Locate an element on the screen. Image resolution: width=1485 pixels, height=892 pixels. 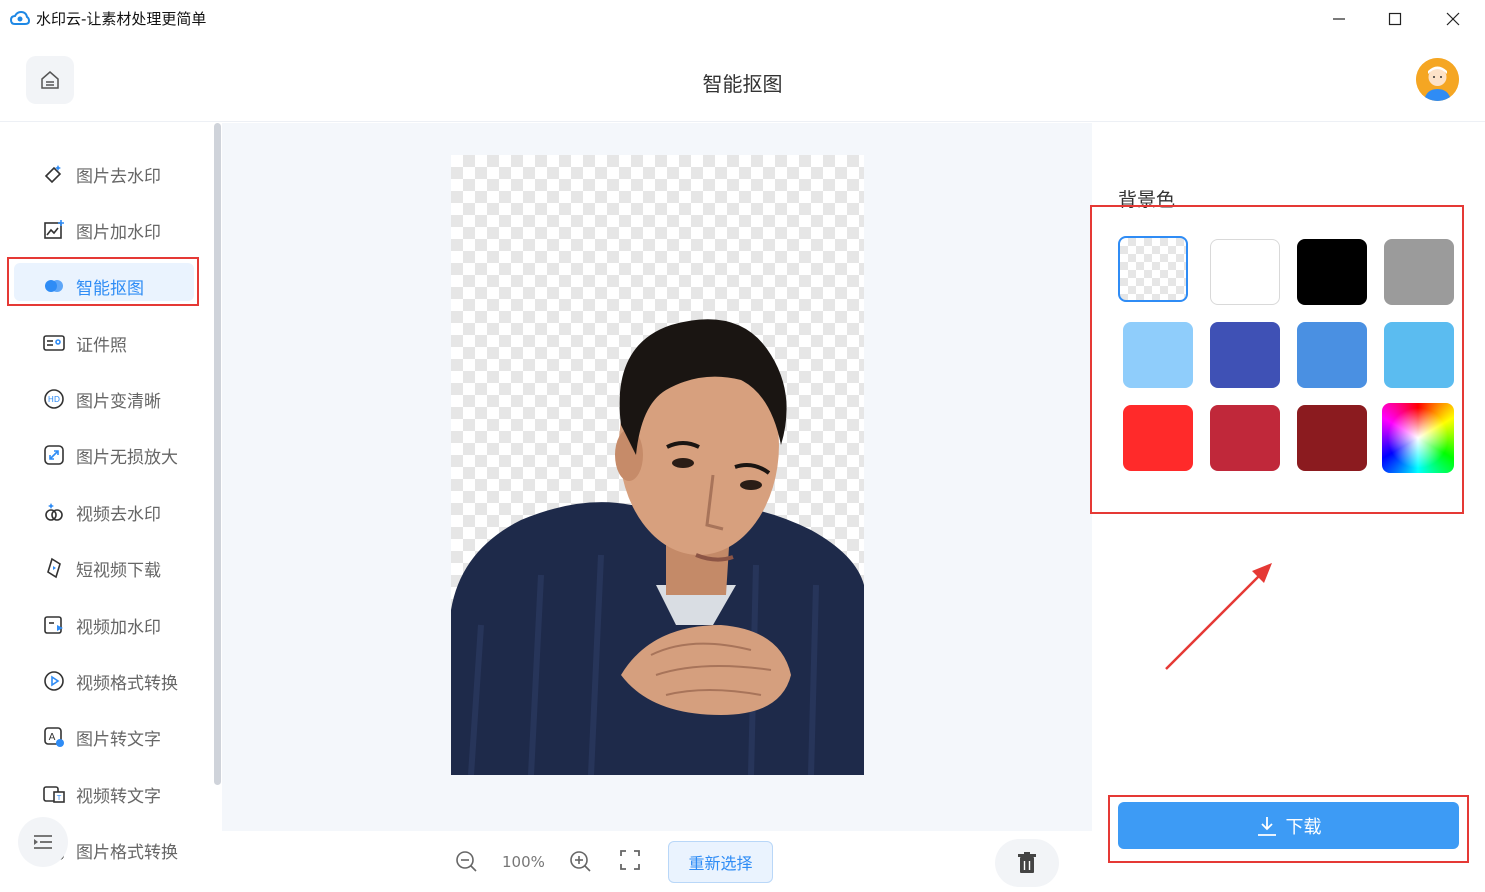
sidebar-item-image-to-text: A 图片转文字 is located at coordinates (101, 737).